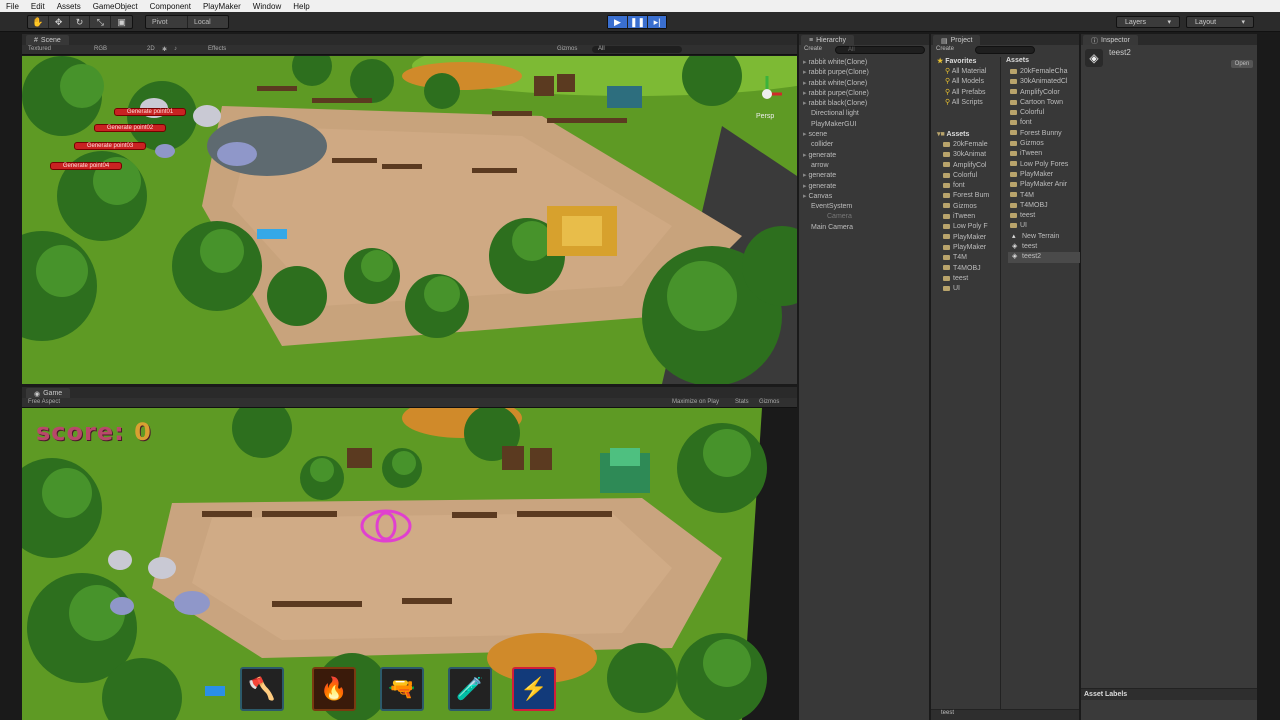  I want to click on asset-item: teest, so click(1044, 216).